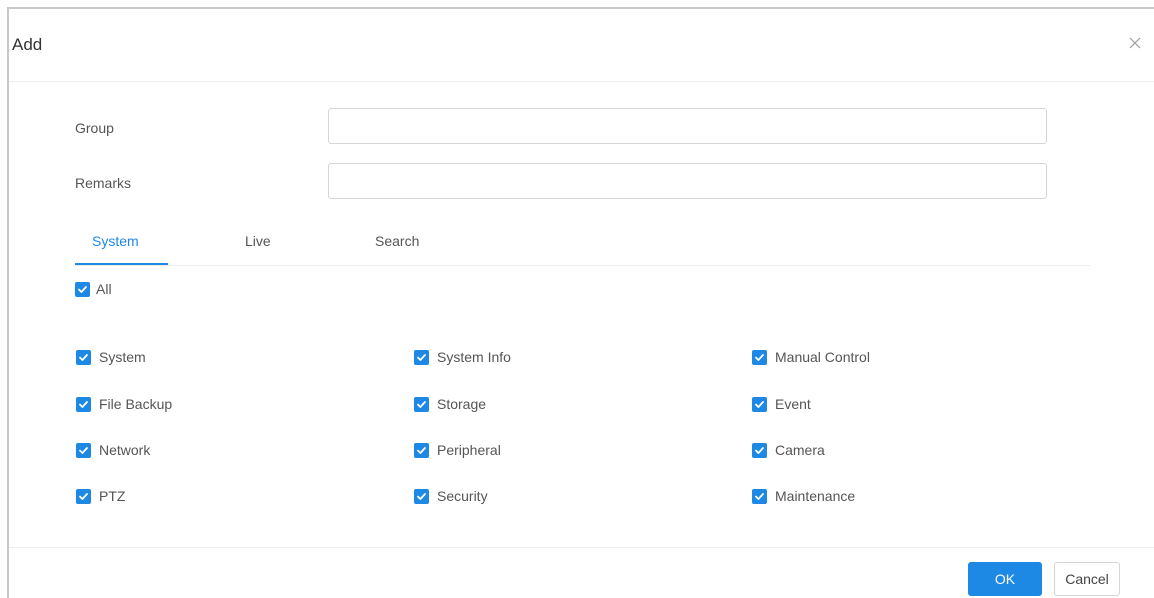 This screenshot has height=598, width=1154. Describe the element at coordinates (94, 128) in the screenshot. I see `group-label: Group` at that location.